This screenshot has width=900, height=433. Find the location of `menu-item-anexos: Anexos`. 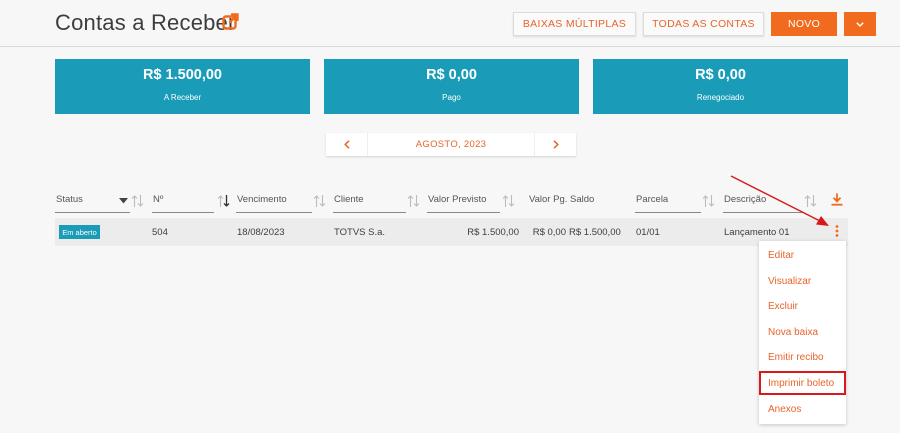

menu-item-anexos: Anexos is located at coordinates (802, 409).